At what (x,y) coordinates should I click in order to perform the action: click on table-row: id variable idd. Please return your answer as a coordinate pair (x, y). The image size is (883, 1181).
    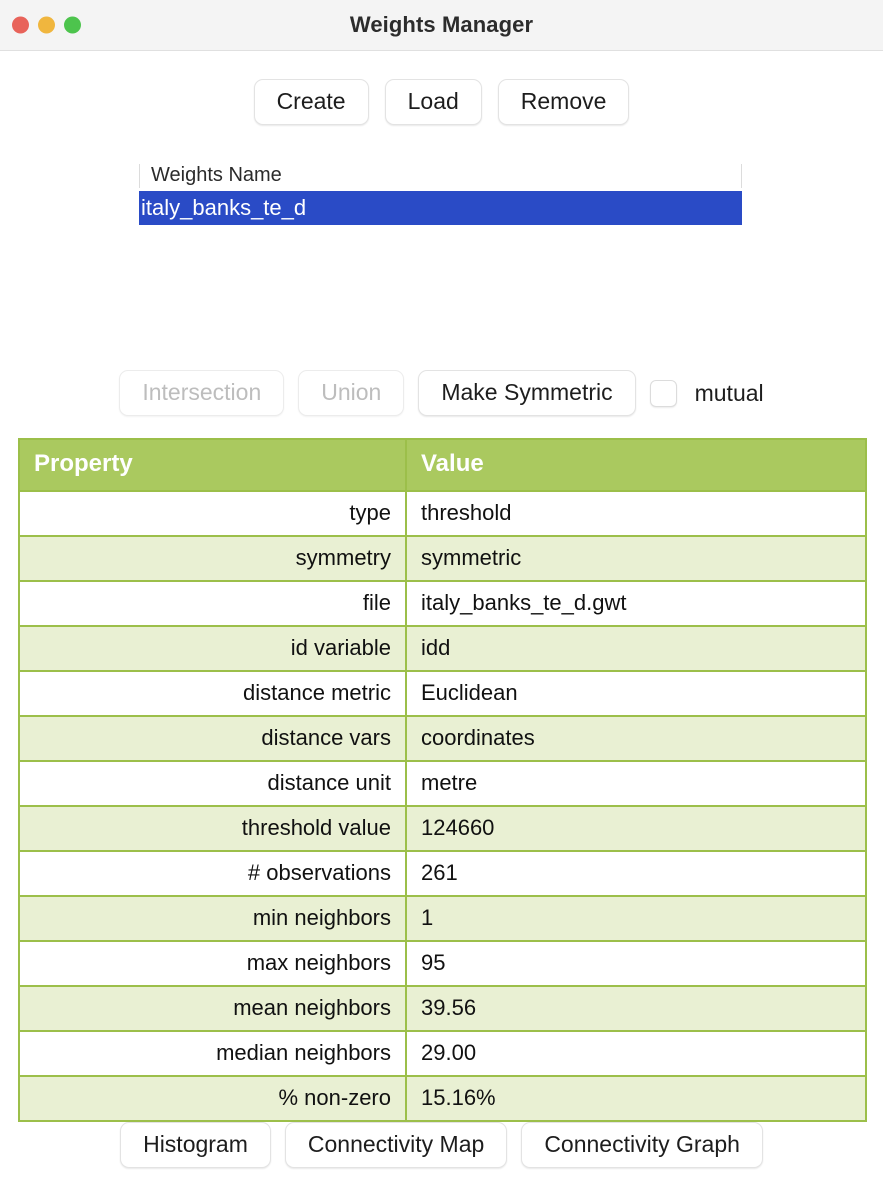
    Looking at the image, I should click on (442, 648).